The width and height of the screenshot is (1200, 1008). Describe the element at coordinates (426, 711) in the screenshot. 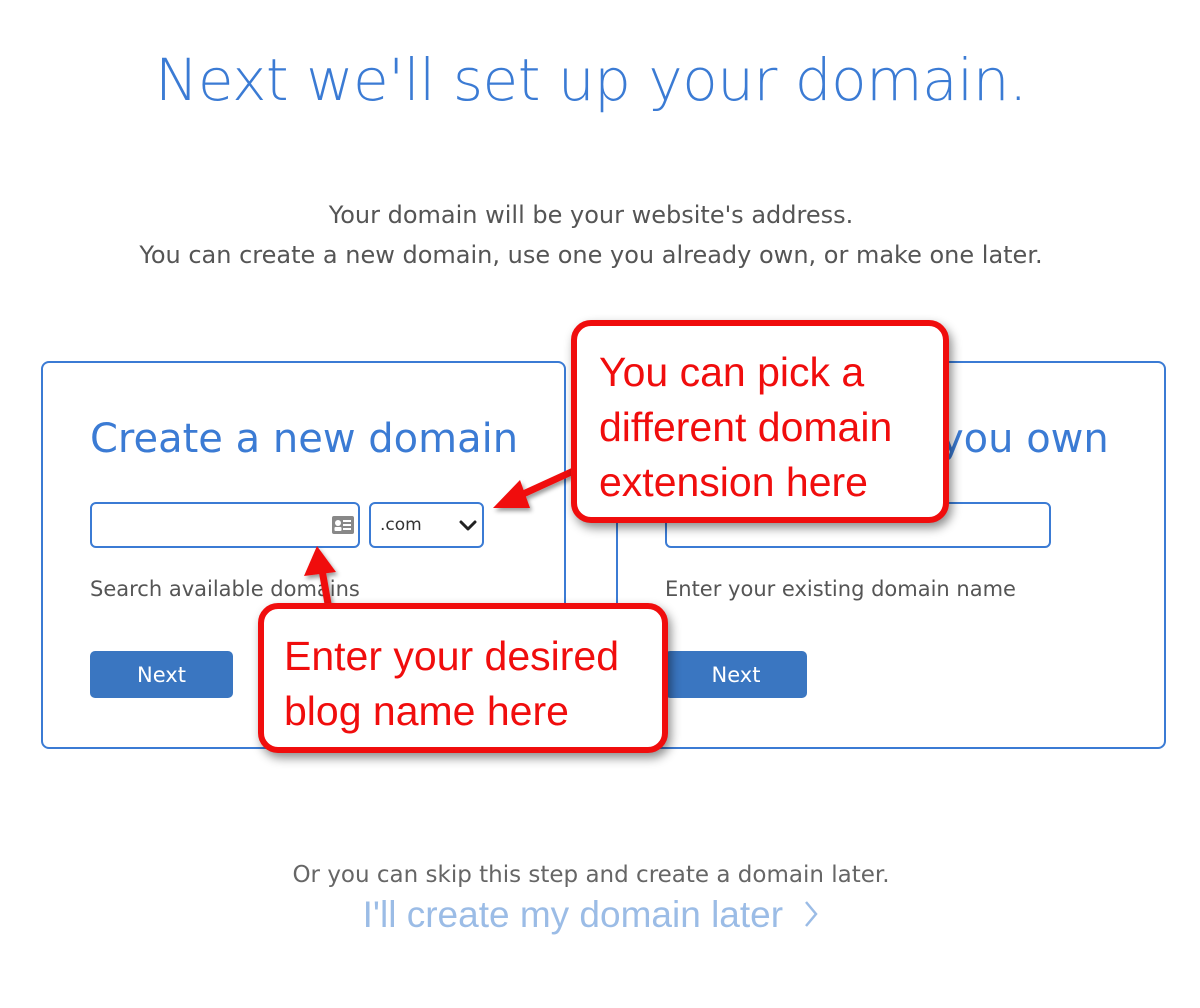

I see `blog-name-callout-line-2: blog name here` at that location.